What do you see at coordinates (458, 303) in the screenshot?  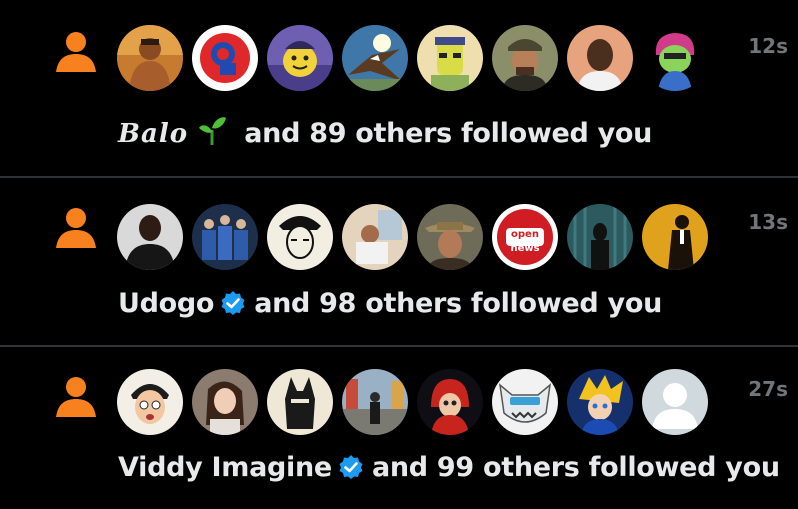 I see `follow-message-text: and 98 others followed you` at bounding box center [458, 303].